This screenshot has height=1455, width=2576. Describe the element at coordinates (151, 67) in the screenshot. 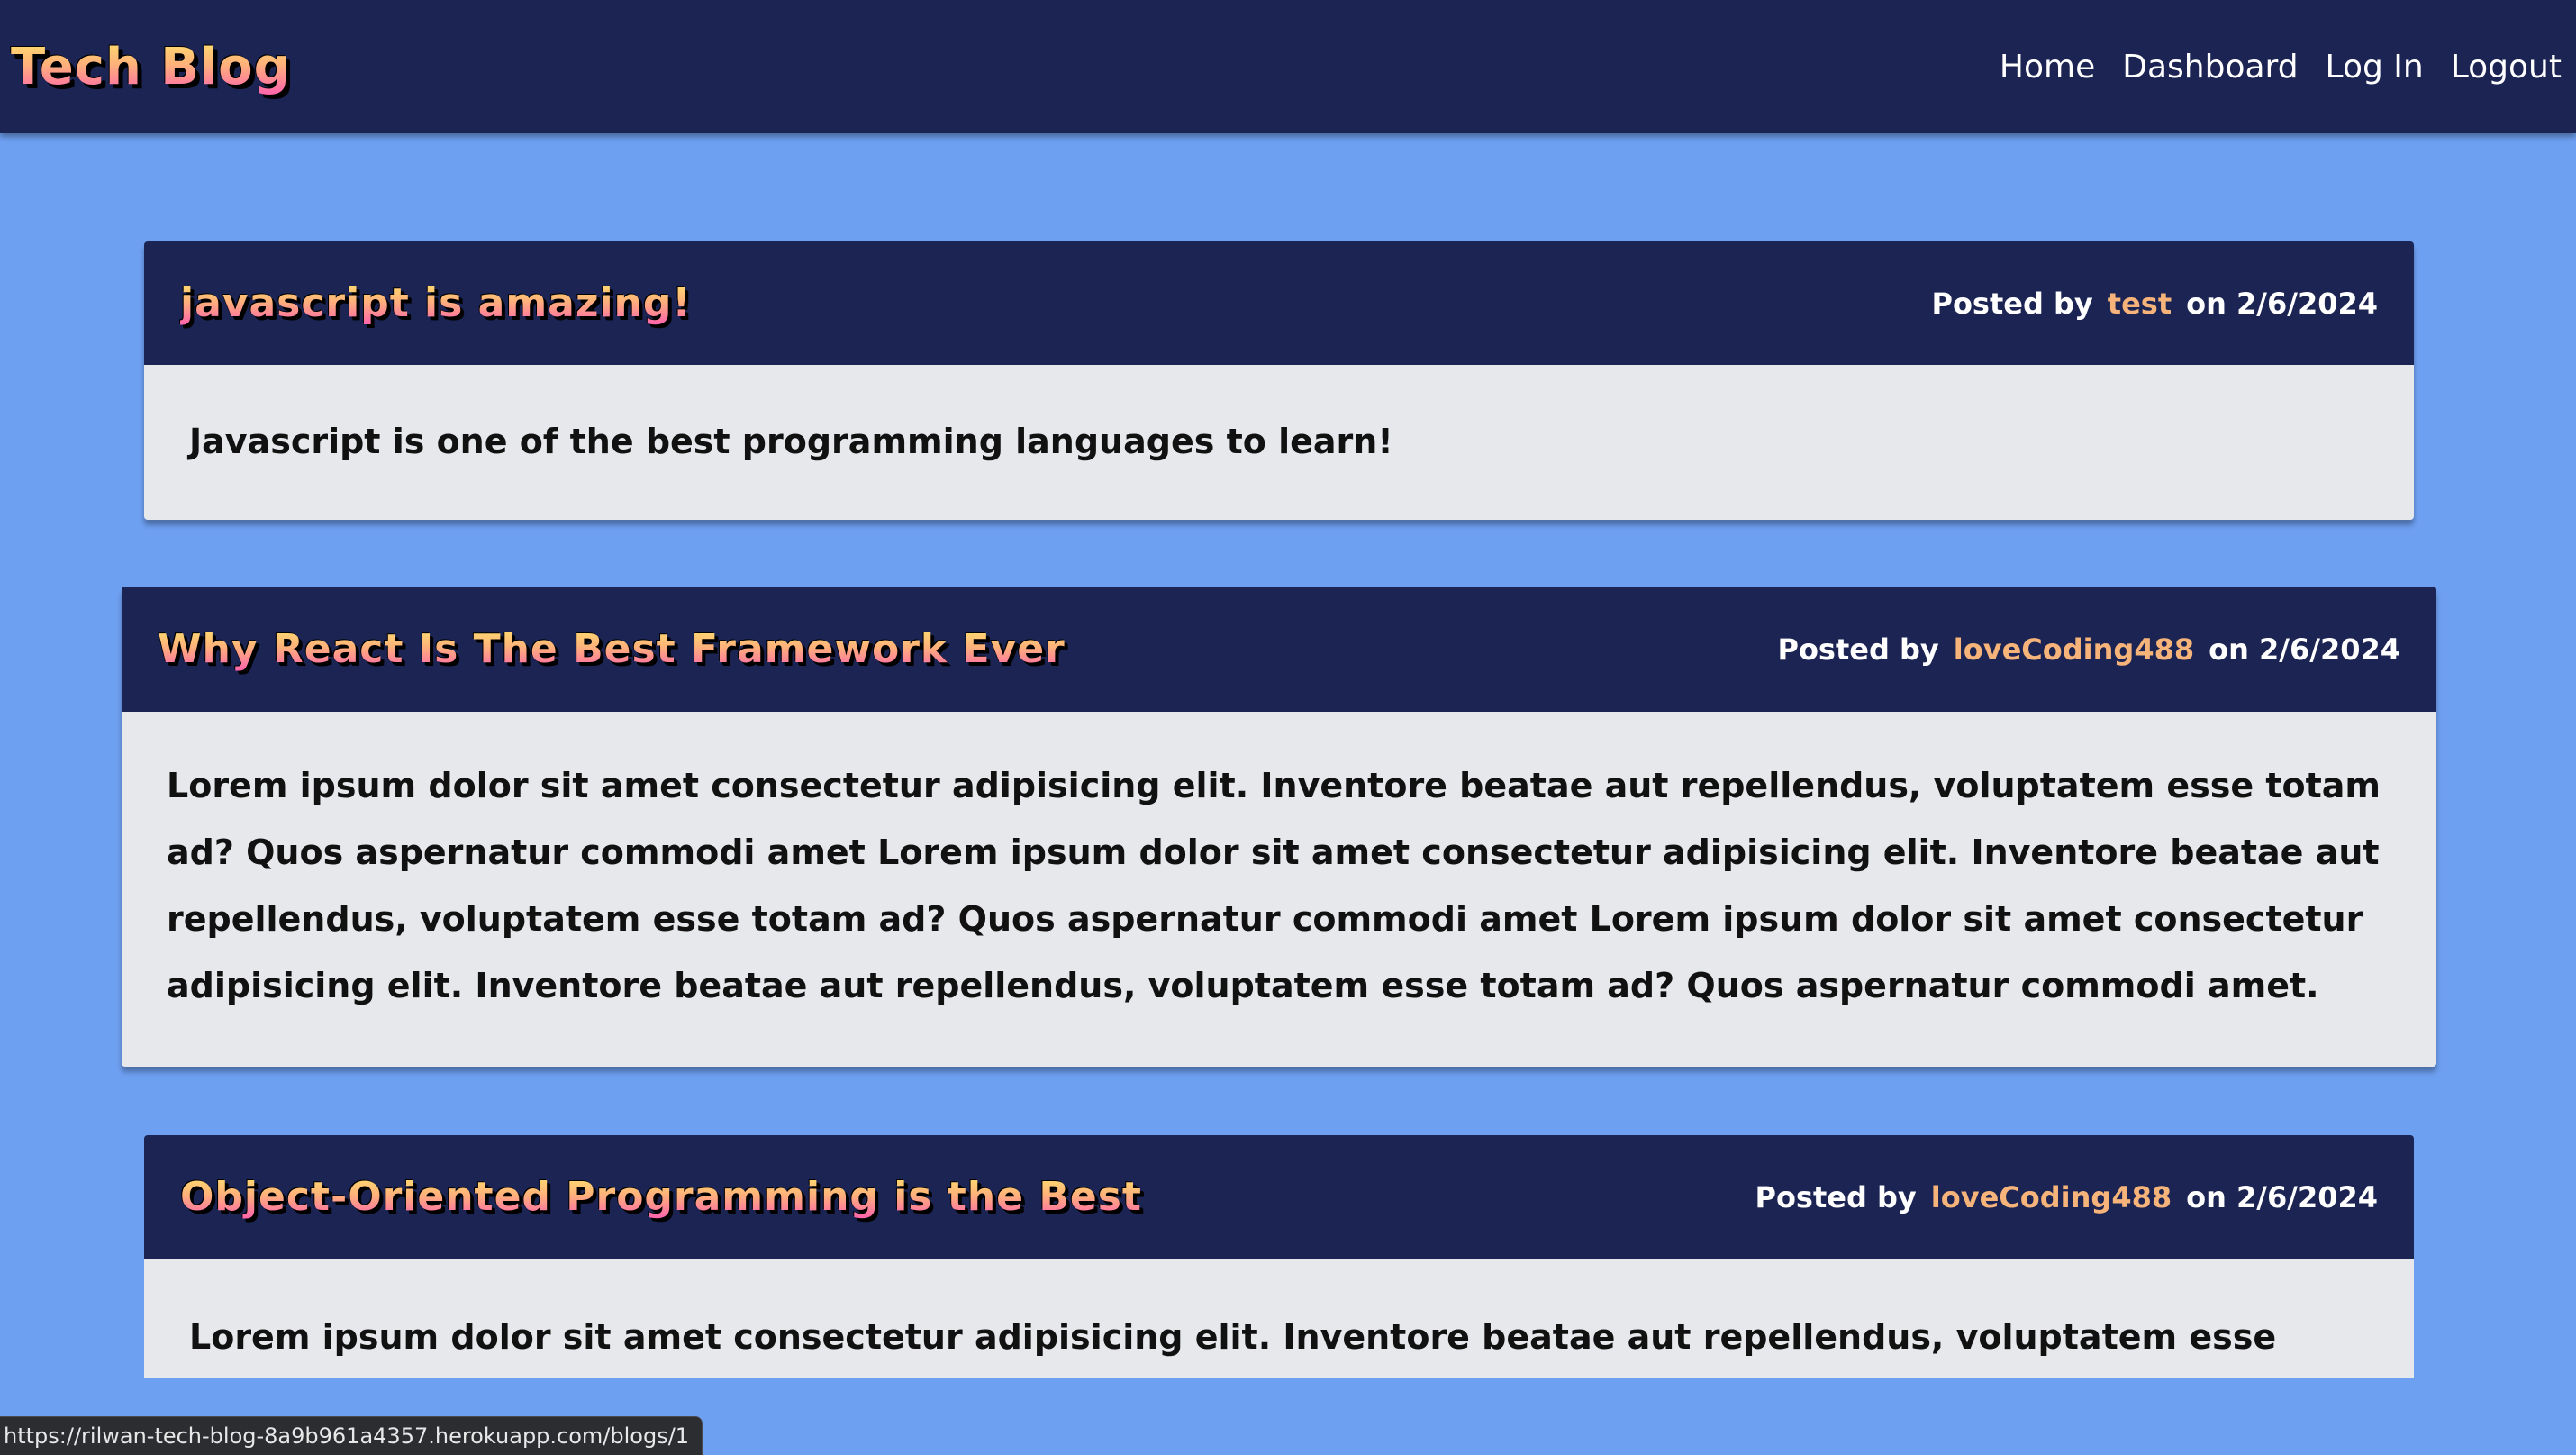

I see `site-brand: Tech Blog` at that location.